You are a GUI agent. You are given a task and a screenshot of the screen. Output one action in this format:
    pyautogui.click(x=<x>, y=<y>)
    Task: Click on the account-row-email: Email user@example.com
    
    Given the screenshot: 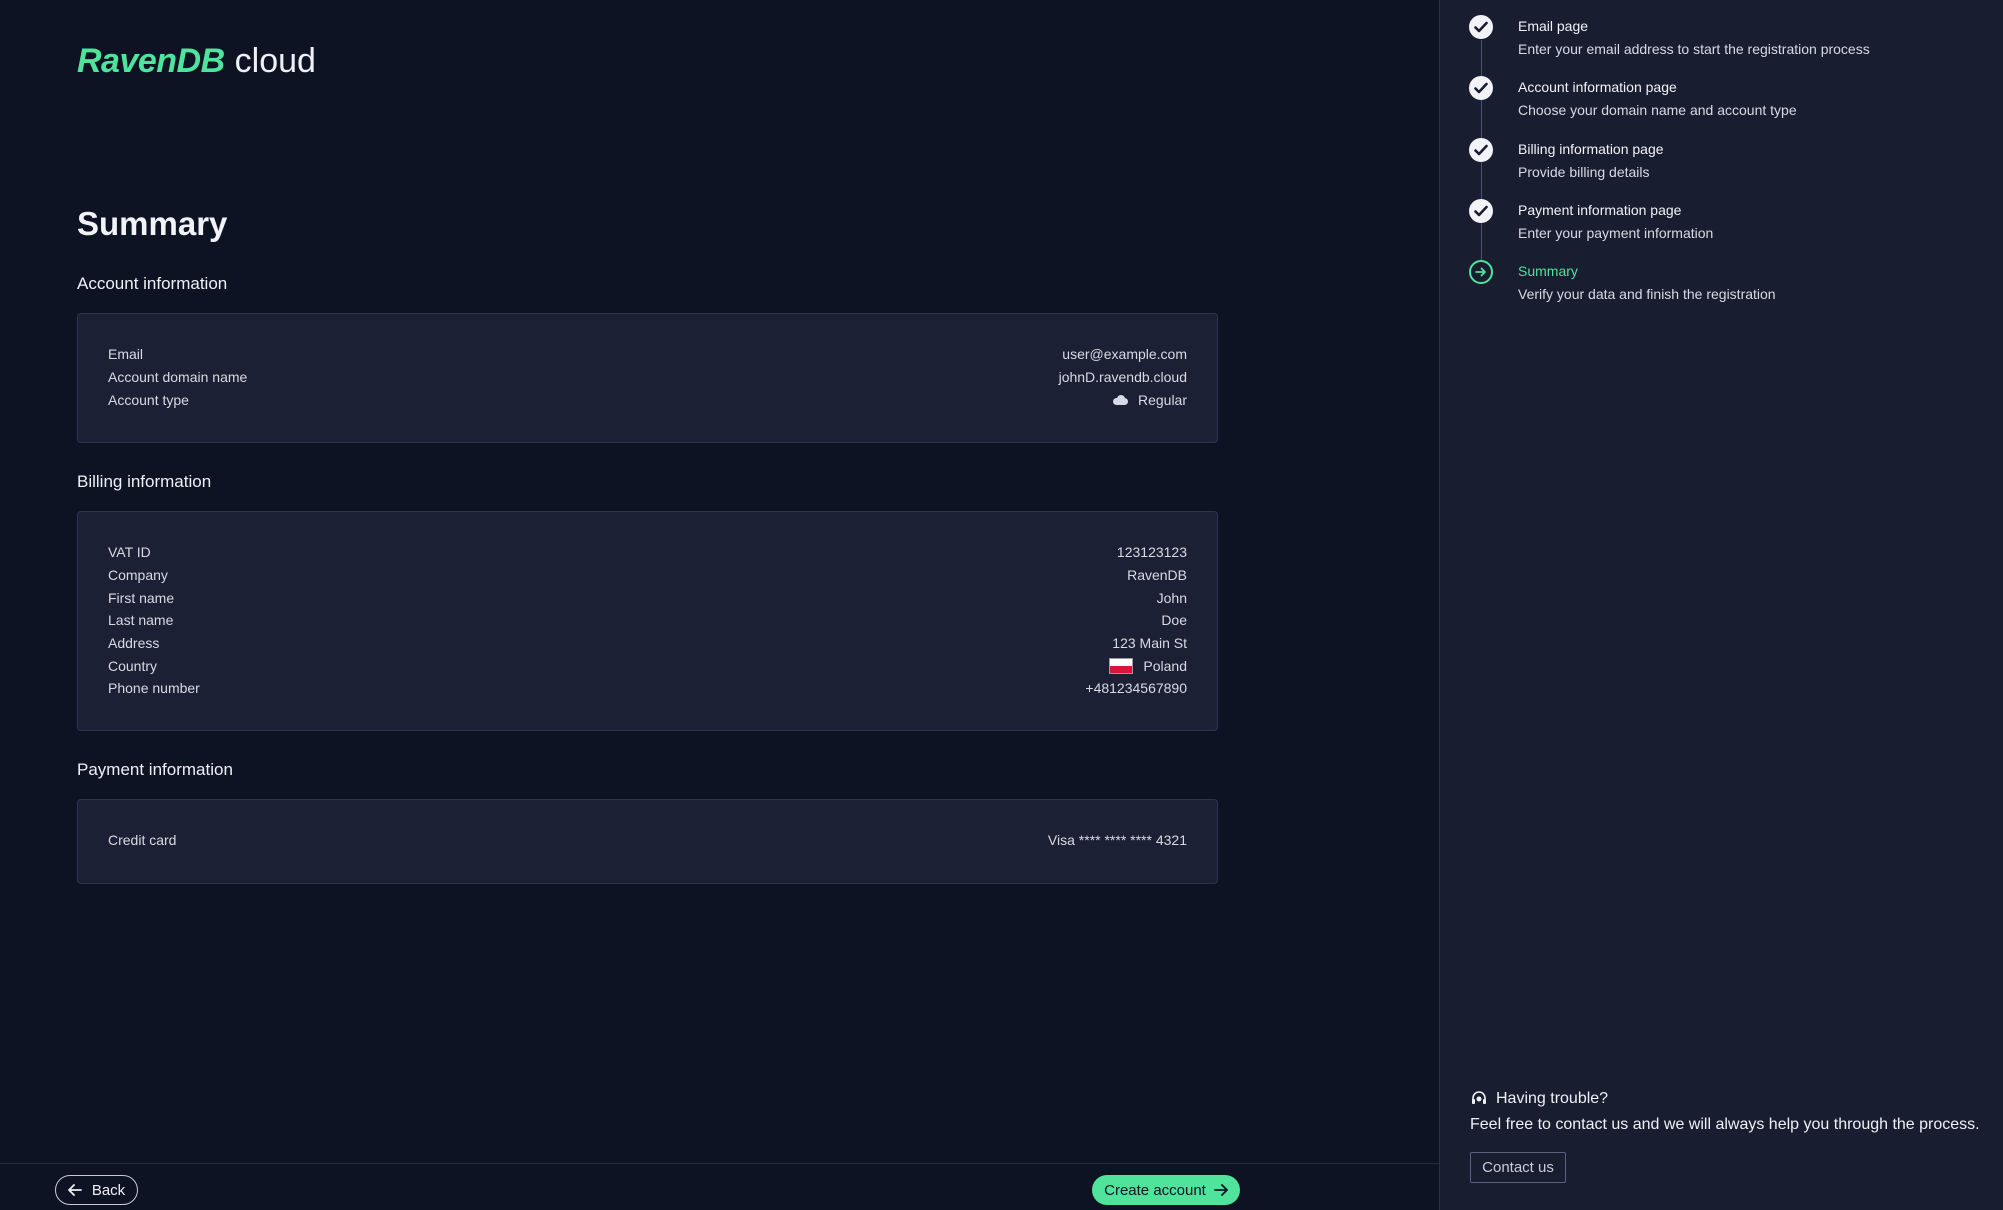 What is the action you would take?
    pyautogui.click(x=647, y=354)
    